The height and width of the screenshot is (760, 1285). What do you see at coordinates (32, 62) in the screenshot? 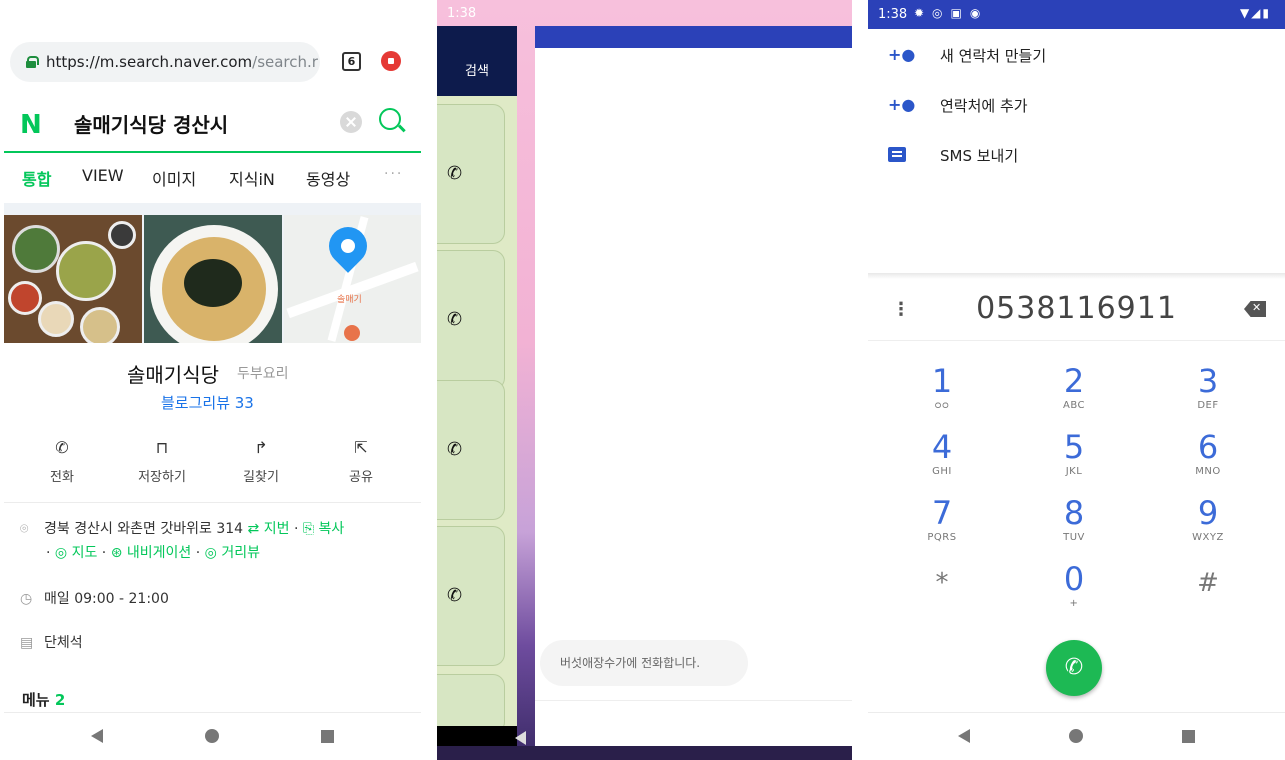
I see `lock-icon` at bounding box center [32, 62].